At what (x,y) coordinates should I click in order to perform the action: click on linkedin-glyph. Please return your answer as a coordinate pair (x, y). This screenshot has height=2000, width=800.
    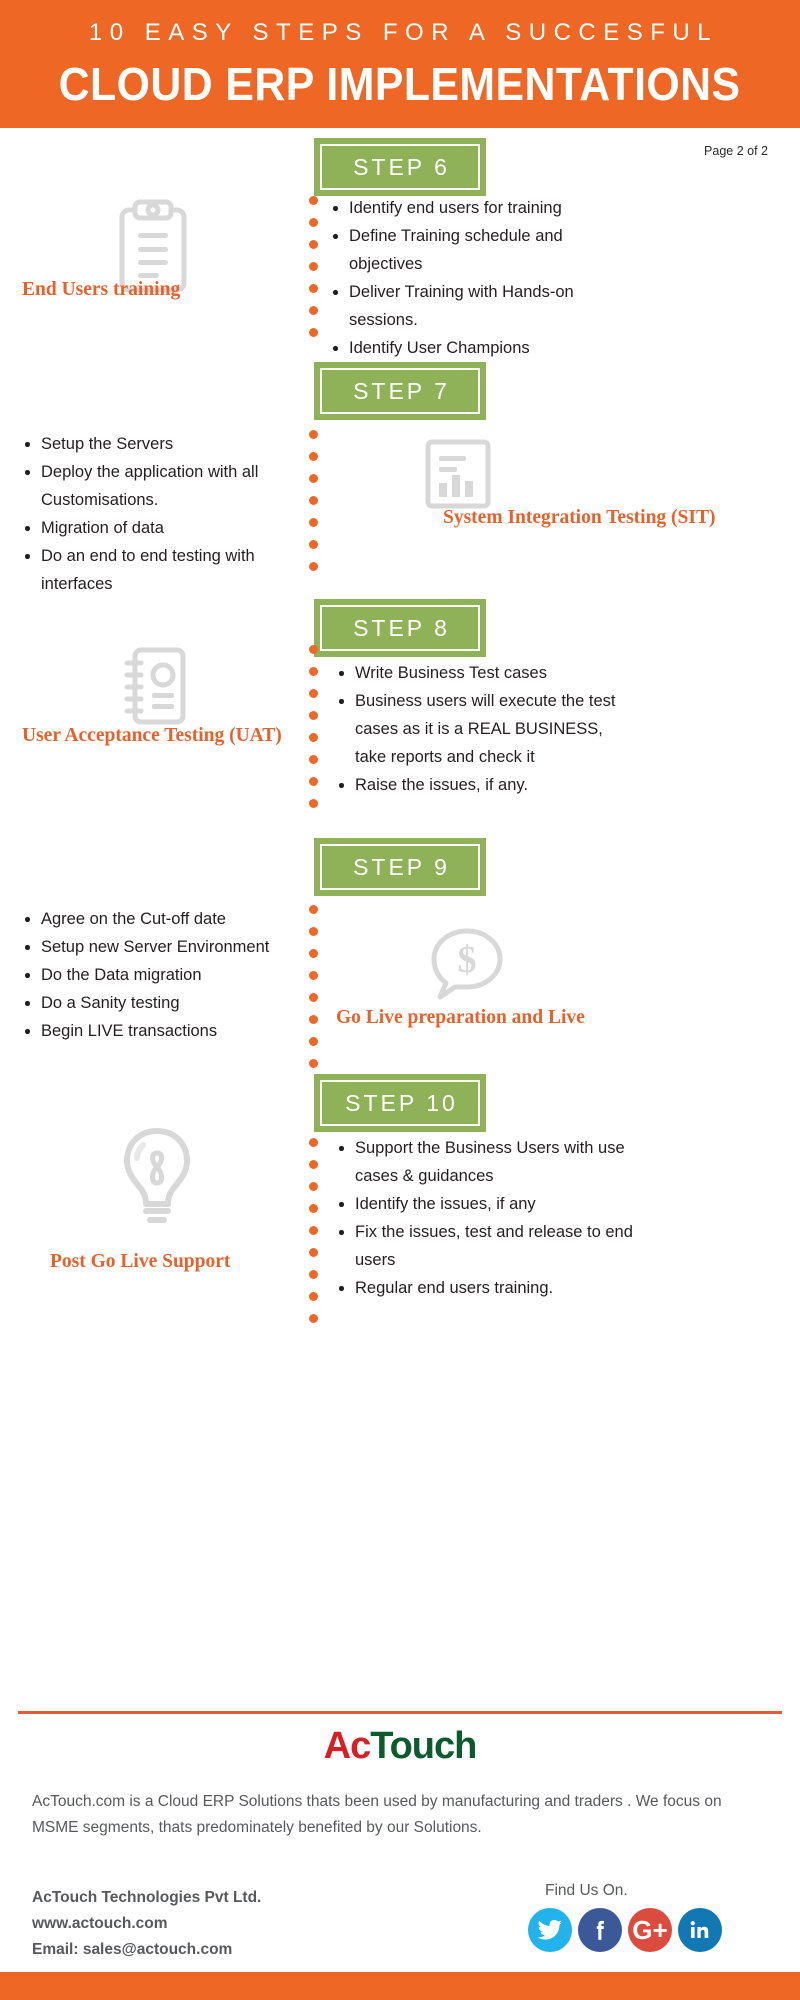
    Looking at the image, I should click on (699, 1929).